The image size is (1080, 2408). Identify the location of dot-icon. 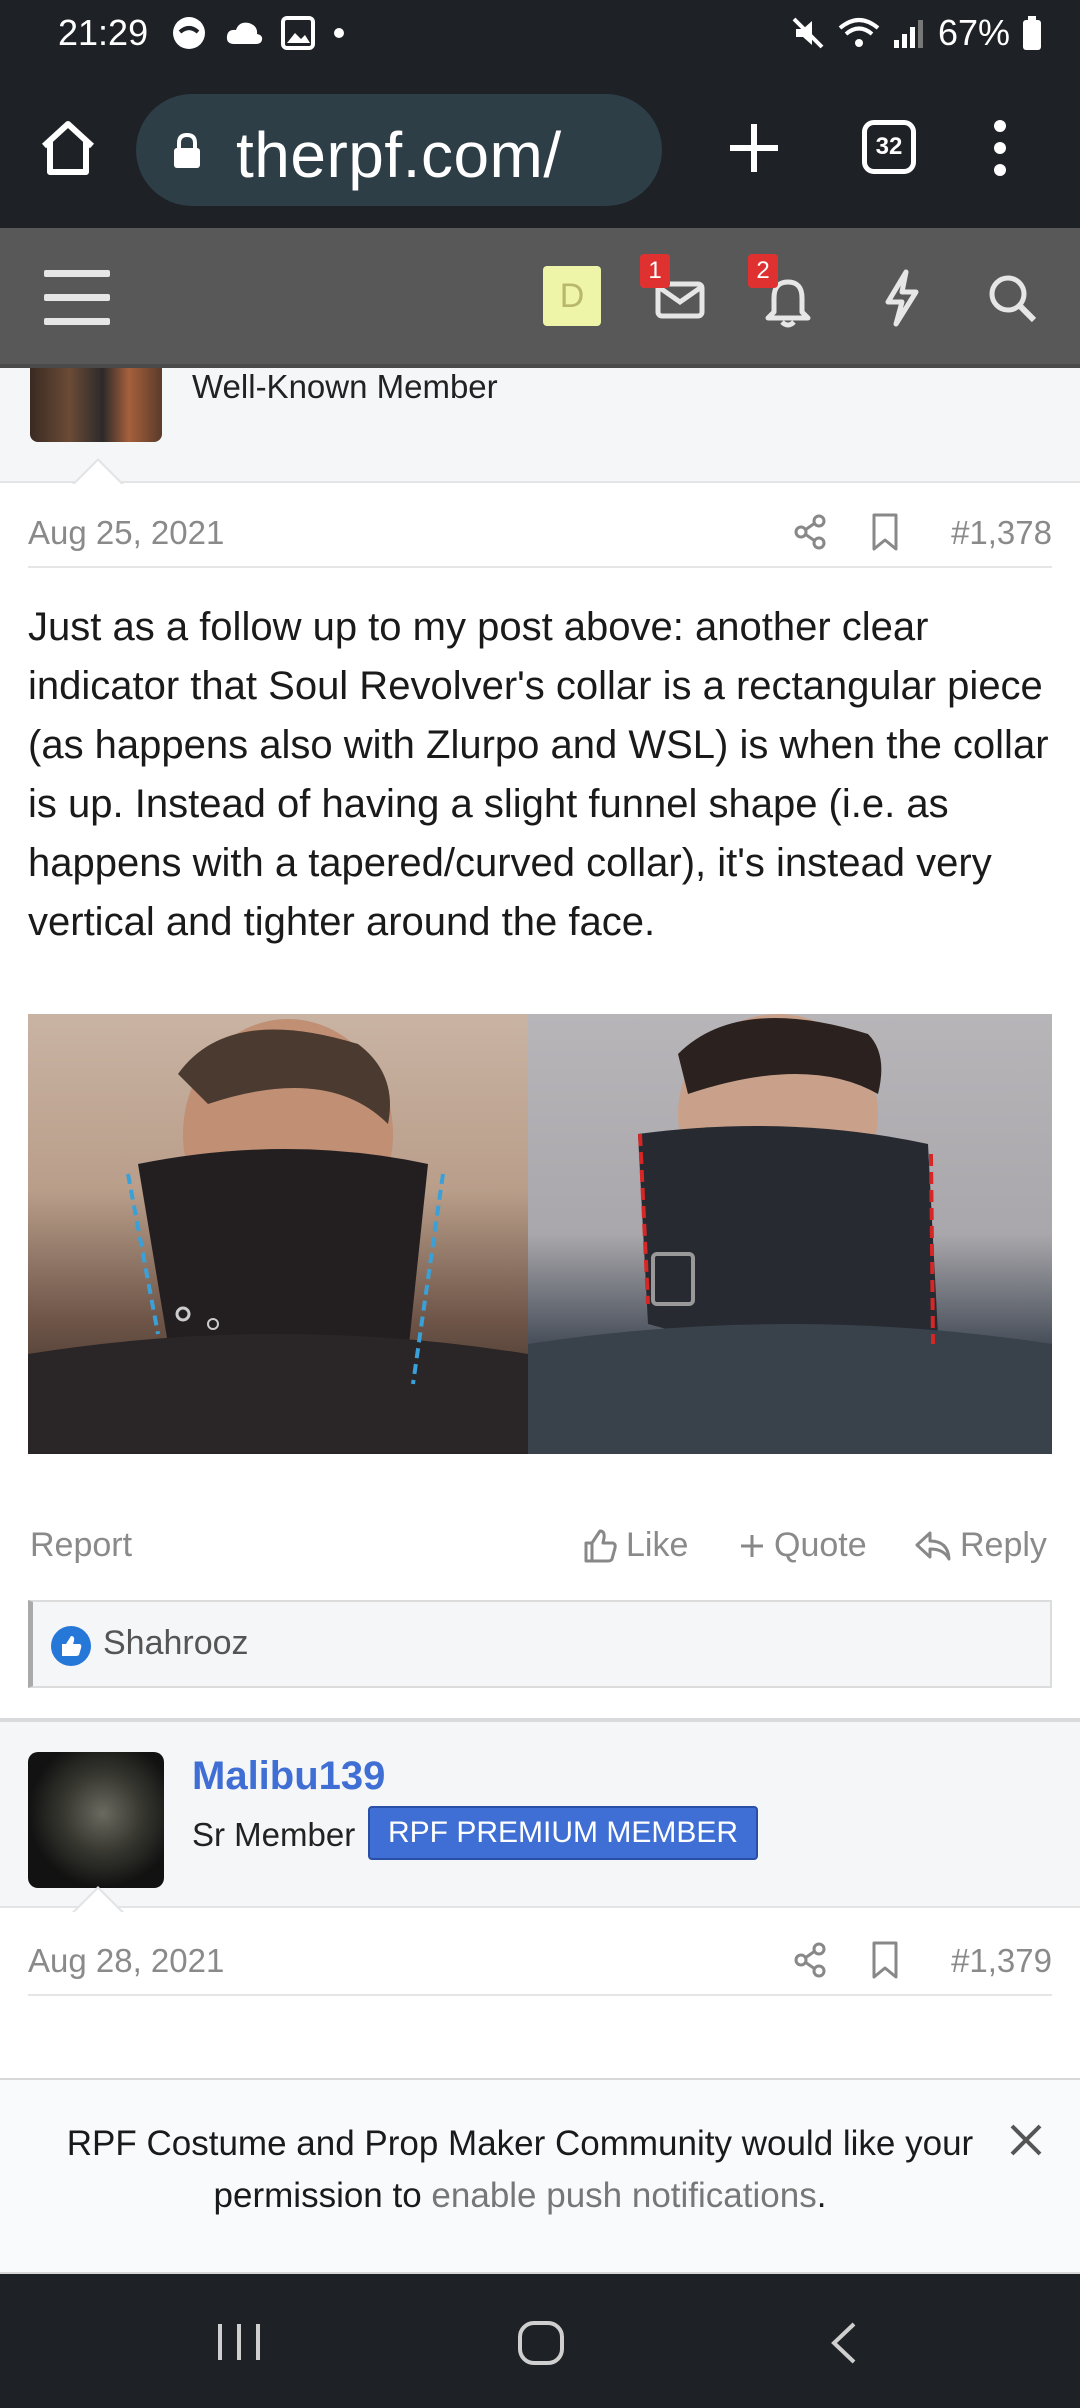
(339, 33).